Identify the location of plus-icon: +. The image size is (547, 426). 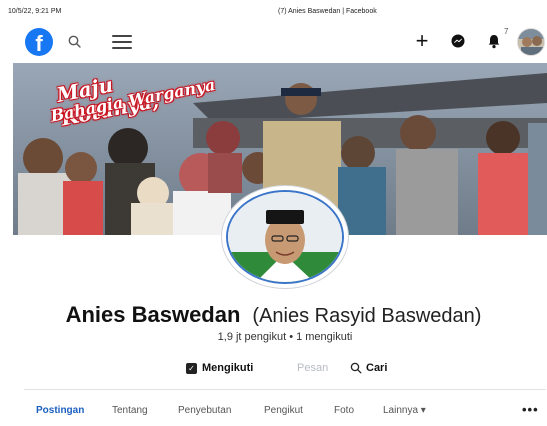
(422, 41).